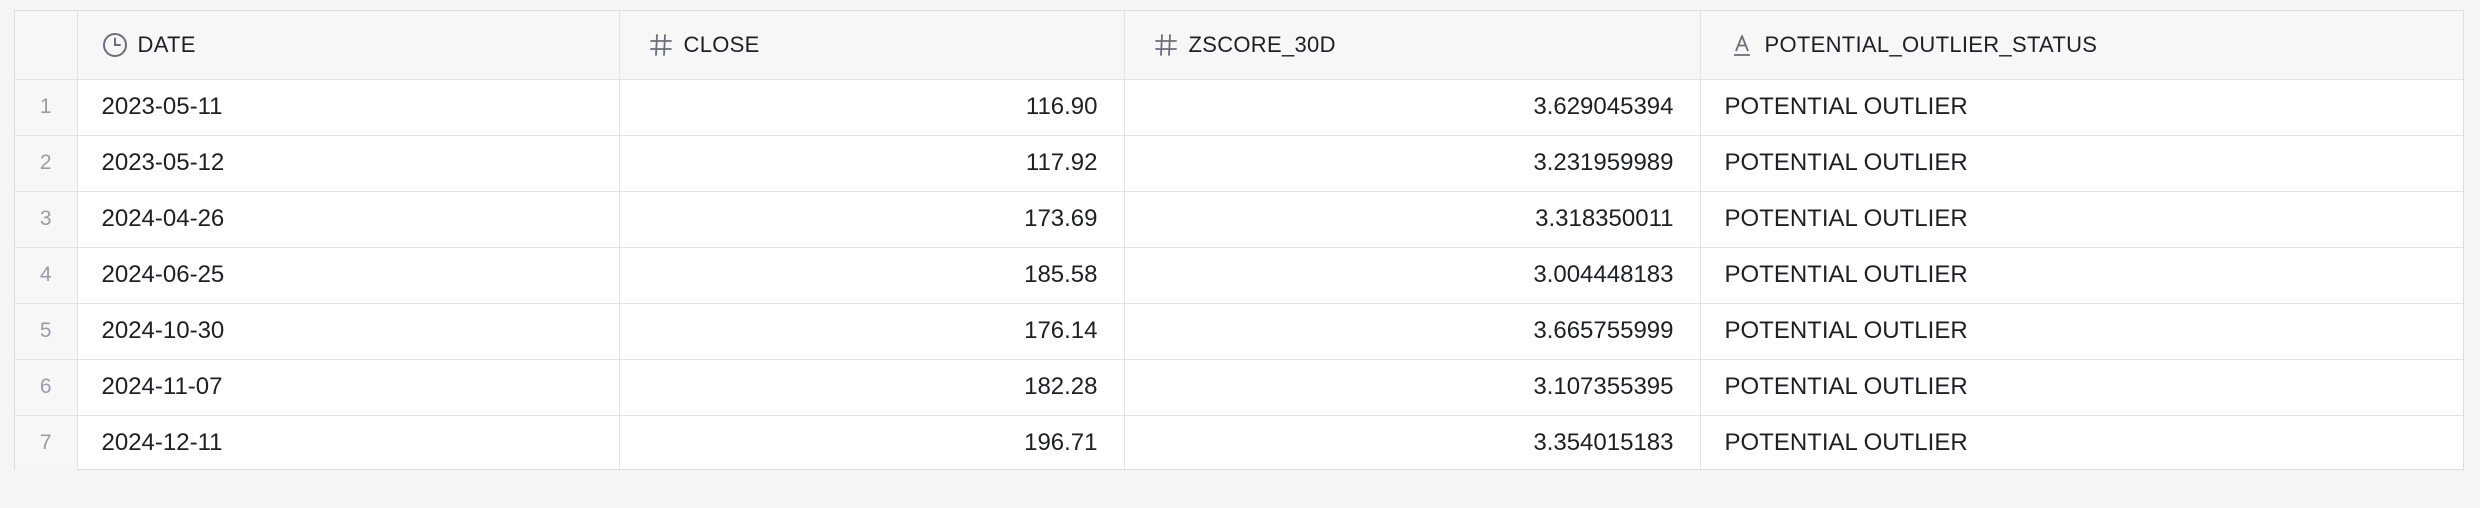  What do you see at coordinates (46, 163) in the screenshot?
I see `row-index: 2` at bounding box center [46, 163].